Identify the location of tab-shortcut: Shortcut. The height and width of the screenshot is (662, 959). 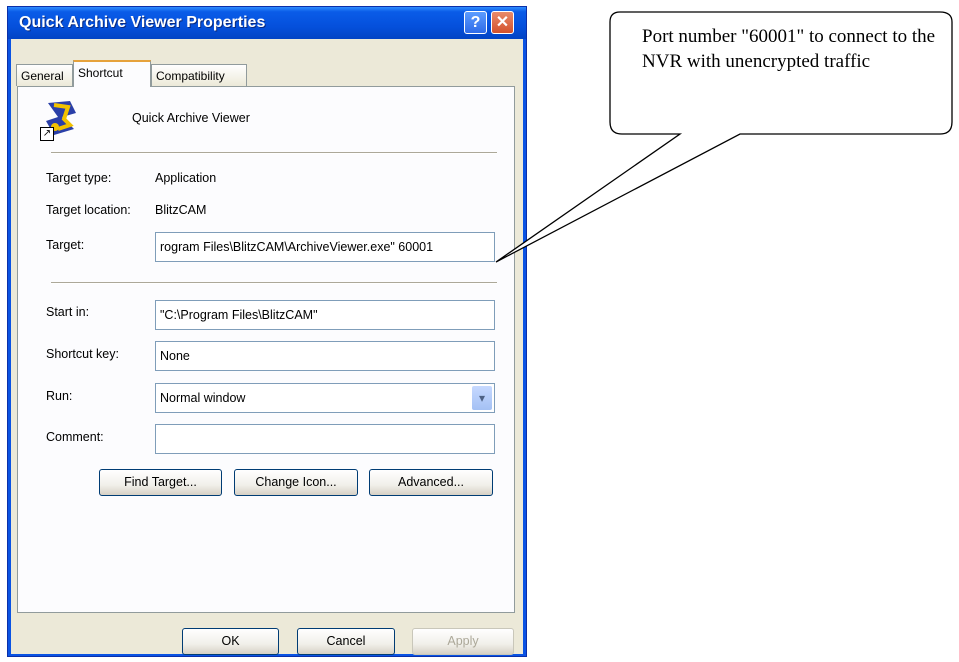
(112, 73).